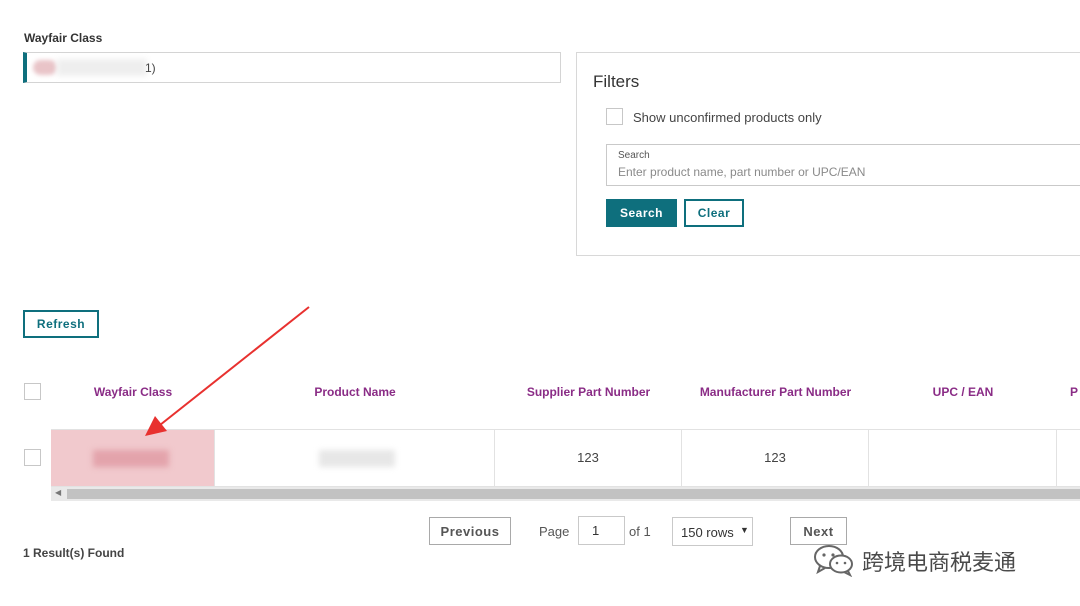 The image size is (1080, 606). What do you see at coordinates (292, 67) in the screenshot?
I see `wayfair-class-select: 1)` at bounding box center [292, 67].